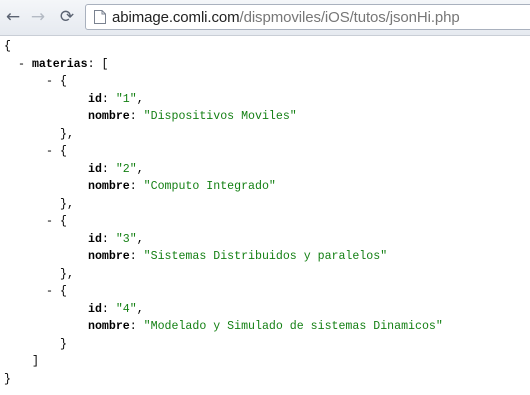 The width and height of the screenshot is (530, 395). I want to click on page-icon, so click(100, 17).